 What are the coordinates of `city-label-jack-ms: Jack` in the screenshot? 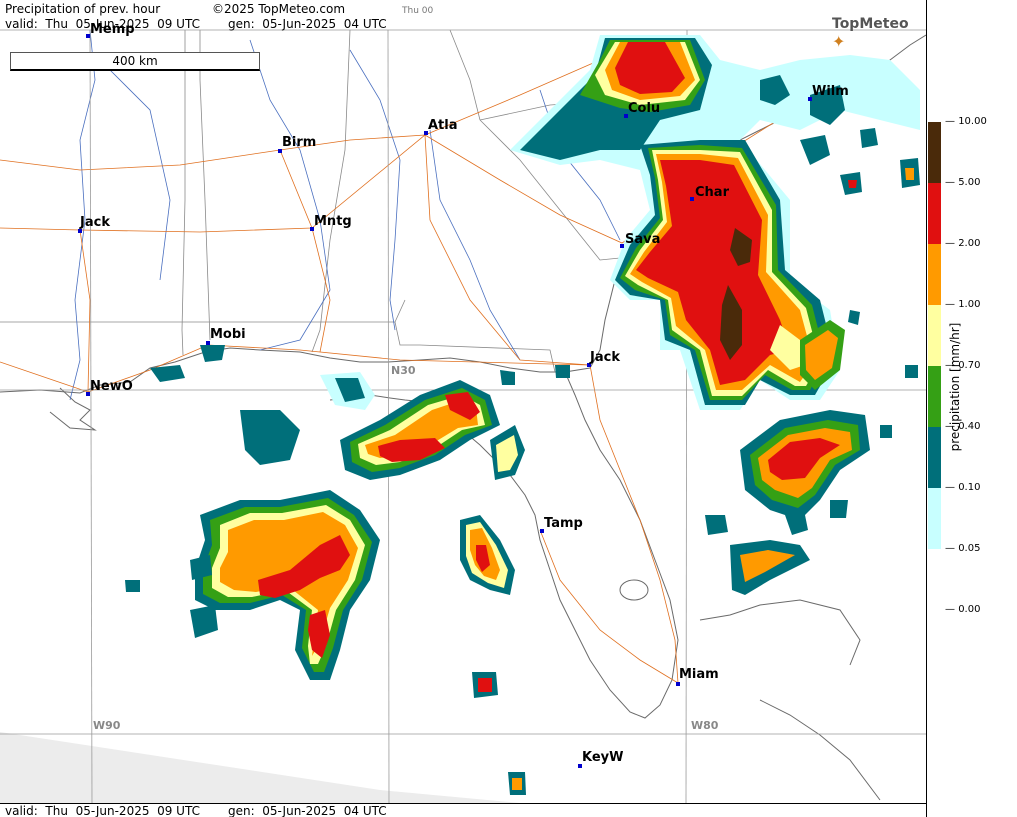 It's located at (95, 222).